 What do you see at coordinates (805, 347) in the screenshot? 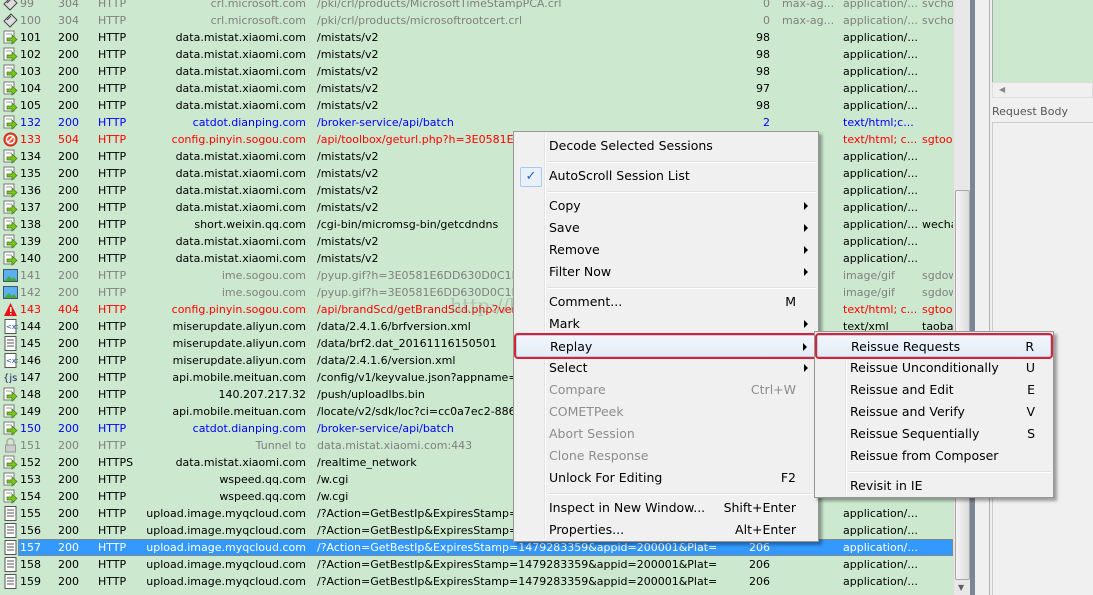
I see `submenu-arrow-icon` at bounding box center [805, 347].